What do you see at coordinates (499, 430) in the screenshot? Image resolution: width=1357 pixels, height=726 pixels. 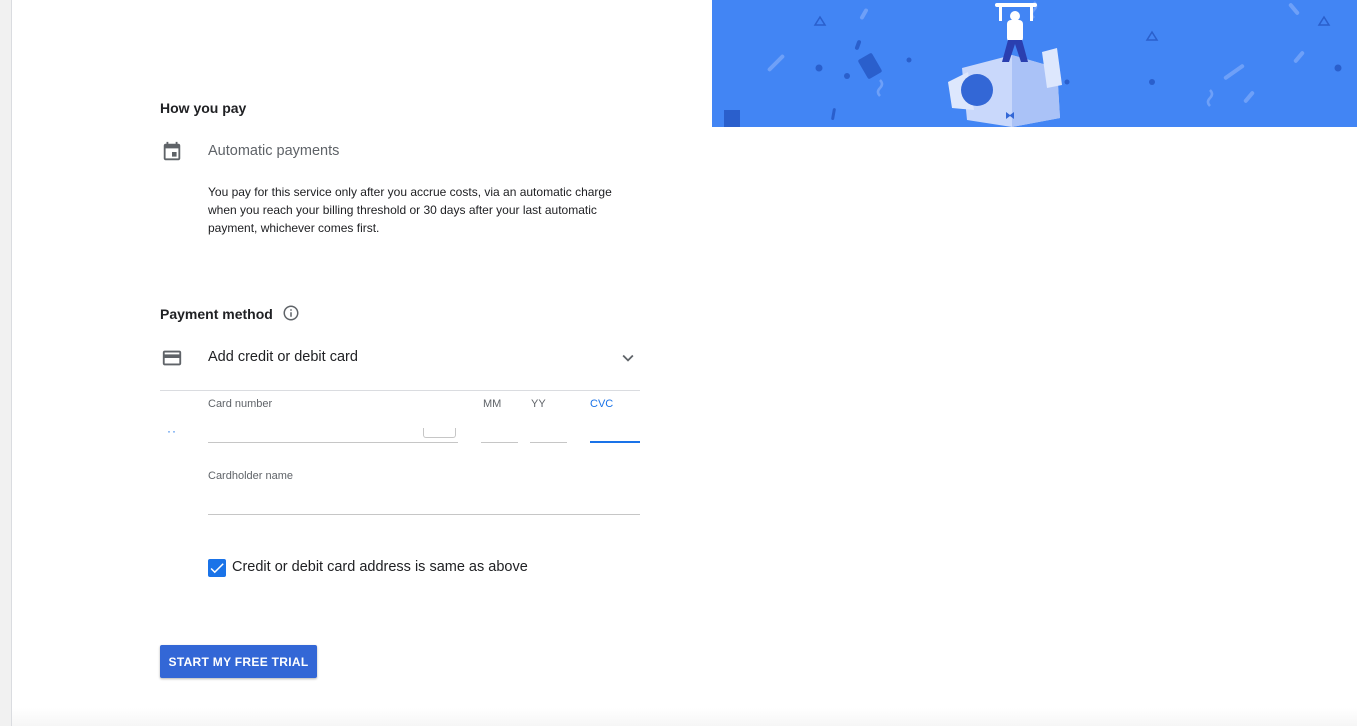 I see `month-input` at bounding box center [499, 430].